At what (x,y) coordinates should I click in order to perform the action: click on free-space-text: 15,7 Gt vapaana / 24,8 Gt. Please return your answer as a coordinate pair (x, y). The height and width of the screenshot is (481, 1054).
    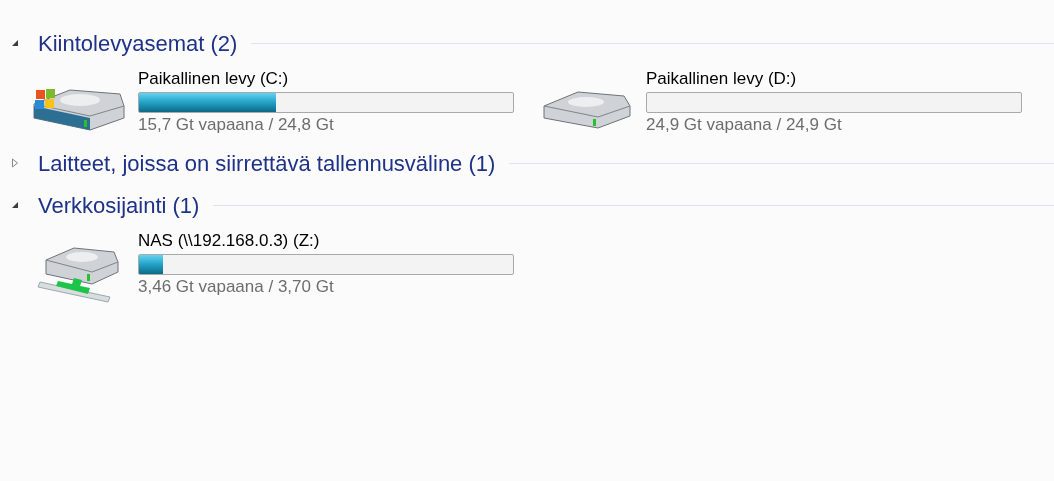
    Looking at the image, I should click on (236, 125).